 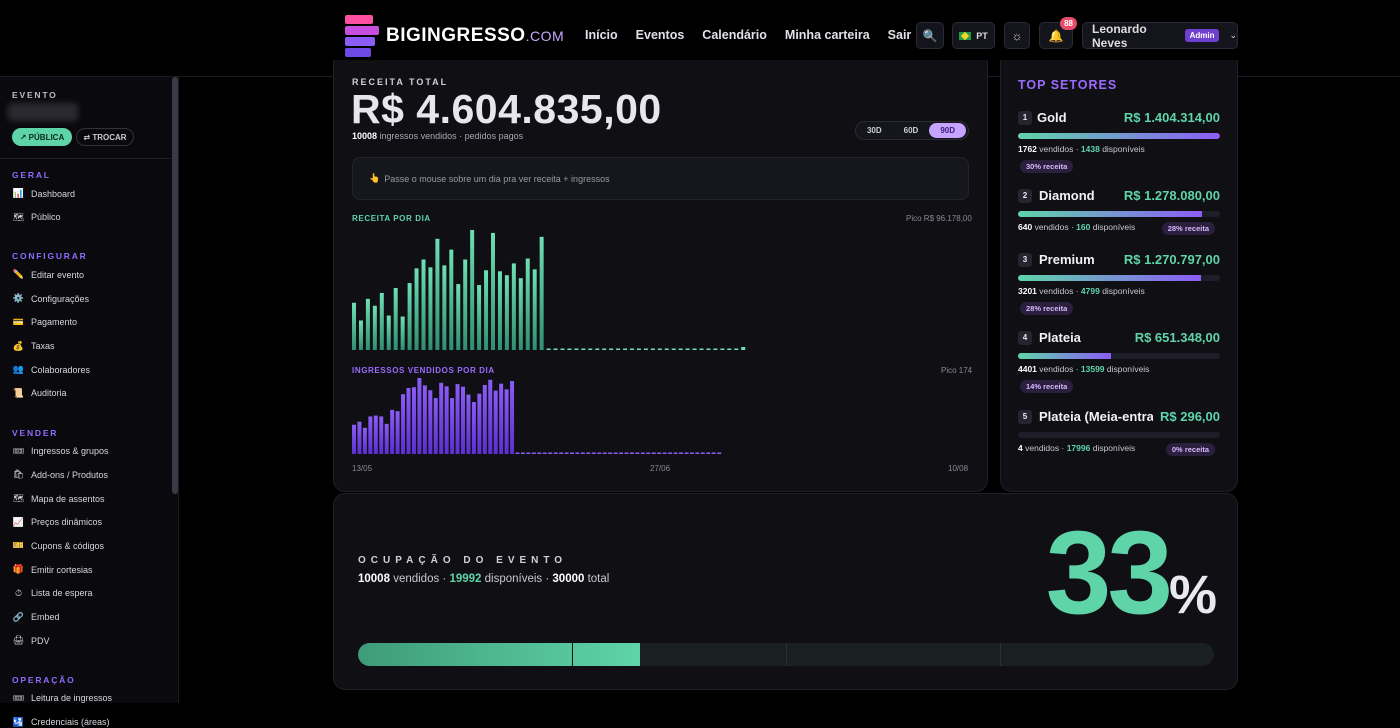 I want to click on sidebar-item: 💰 Taxas, so click(x=33, y=346).